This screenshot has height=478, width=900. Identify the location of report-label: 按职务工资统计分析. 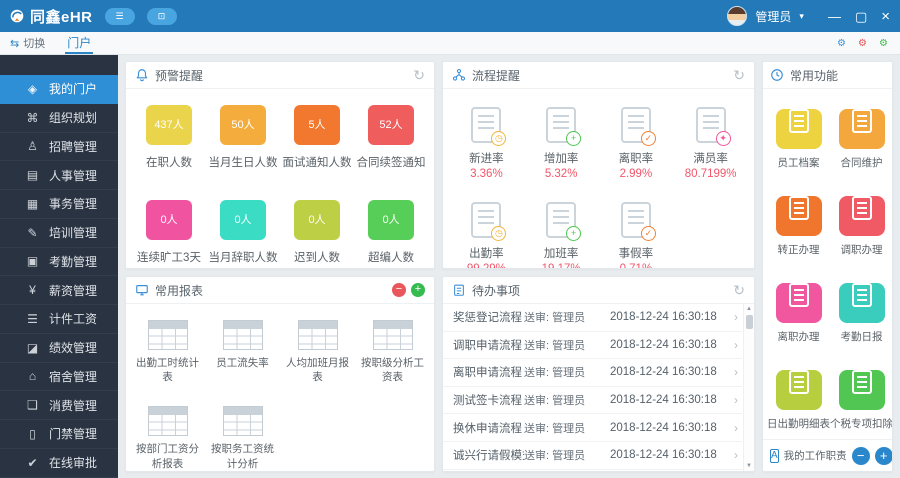
(242, 456).